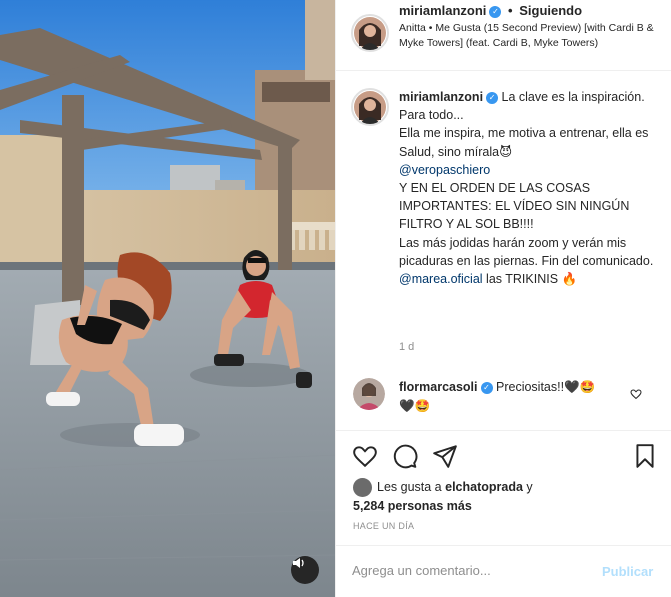  I want to click on fire-emoji: 🔥, so click(569, 279).